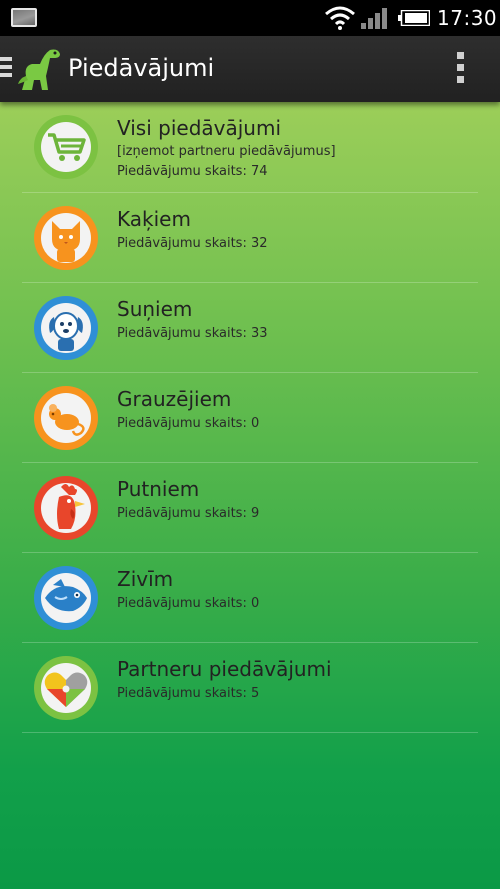  What do you see at coordinates (66, 147) in the screenshot?
I see `shopping-cart-icon` at bounding box center [66, 147].